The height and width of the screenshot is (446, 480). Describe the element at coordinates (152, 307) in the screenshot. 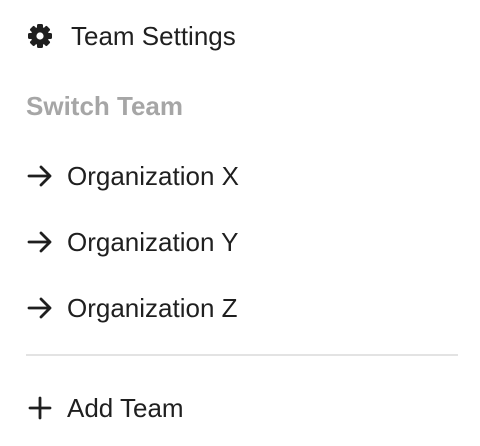

I see `team-item-label: Organization Z` at that location.